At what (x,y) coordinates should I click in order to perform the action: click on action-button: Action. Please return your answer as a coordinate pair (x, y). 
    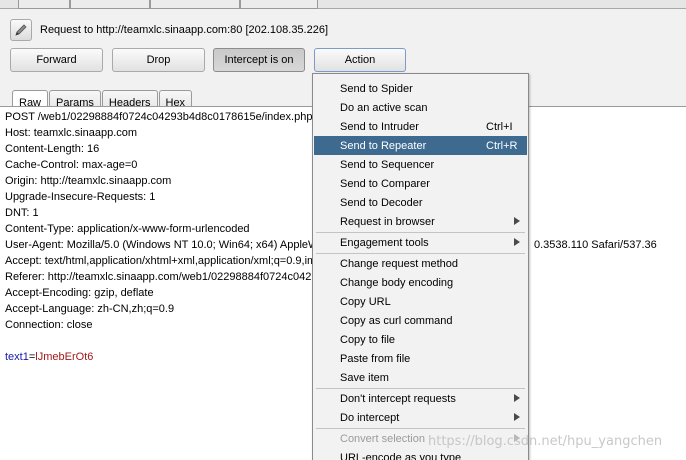
    Looking at the image, I should click on (360, 60).